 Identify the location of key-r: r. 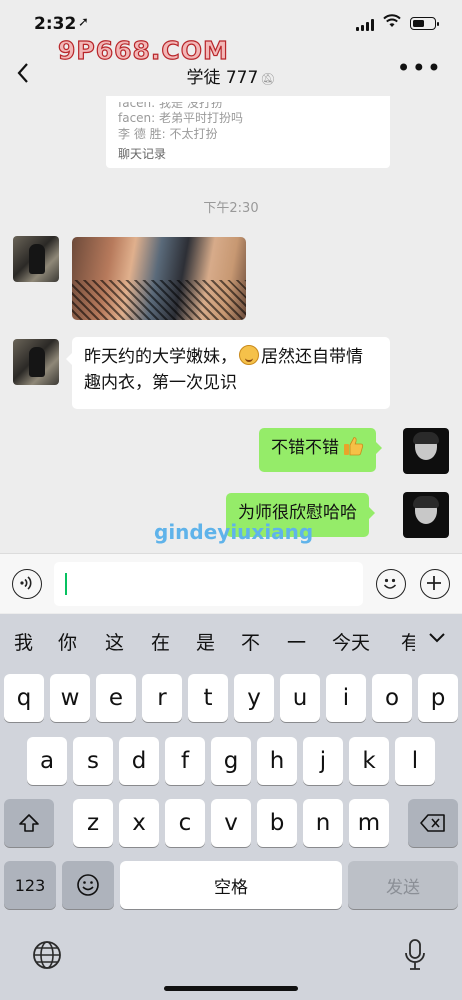
(162, 698).